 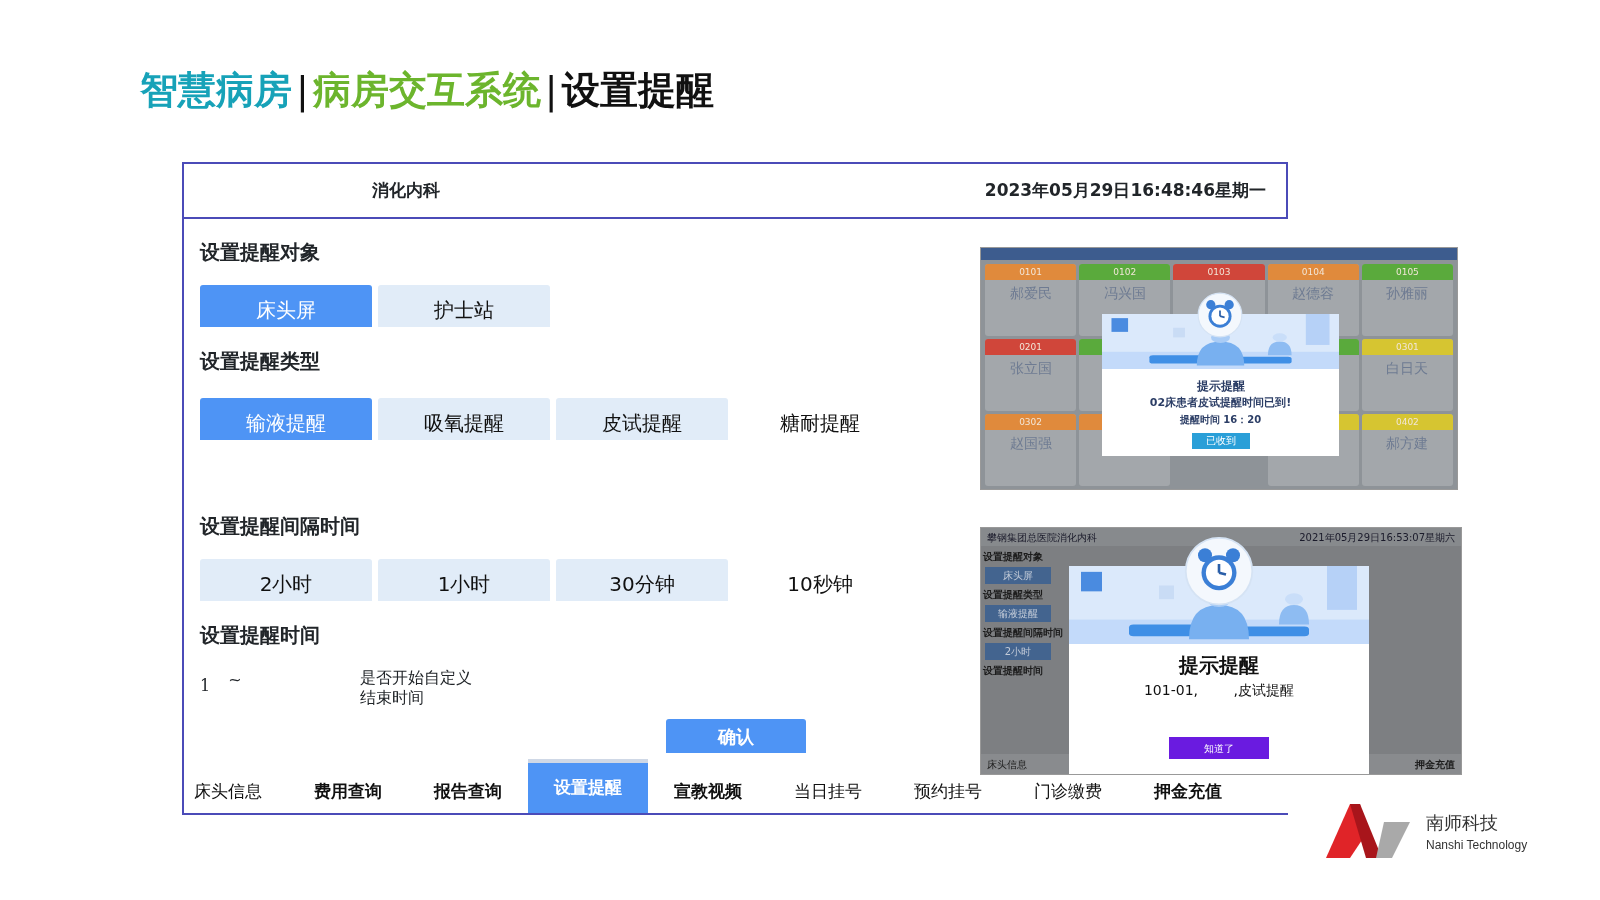 What do you see at coordinates (426, 90) in the screenshot?
I see `slide-title: 病房交互系统` at bounding box center [426, 90].